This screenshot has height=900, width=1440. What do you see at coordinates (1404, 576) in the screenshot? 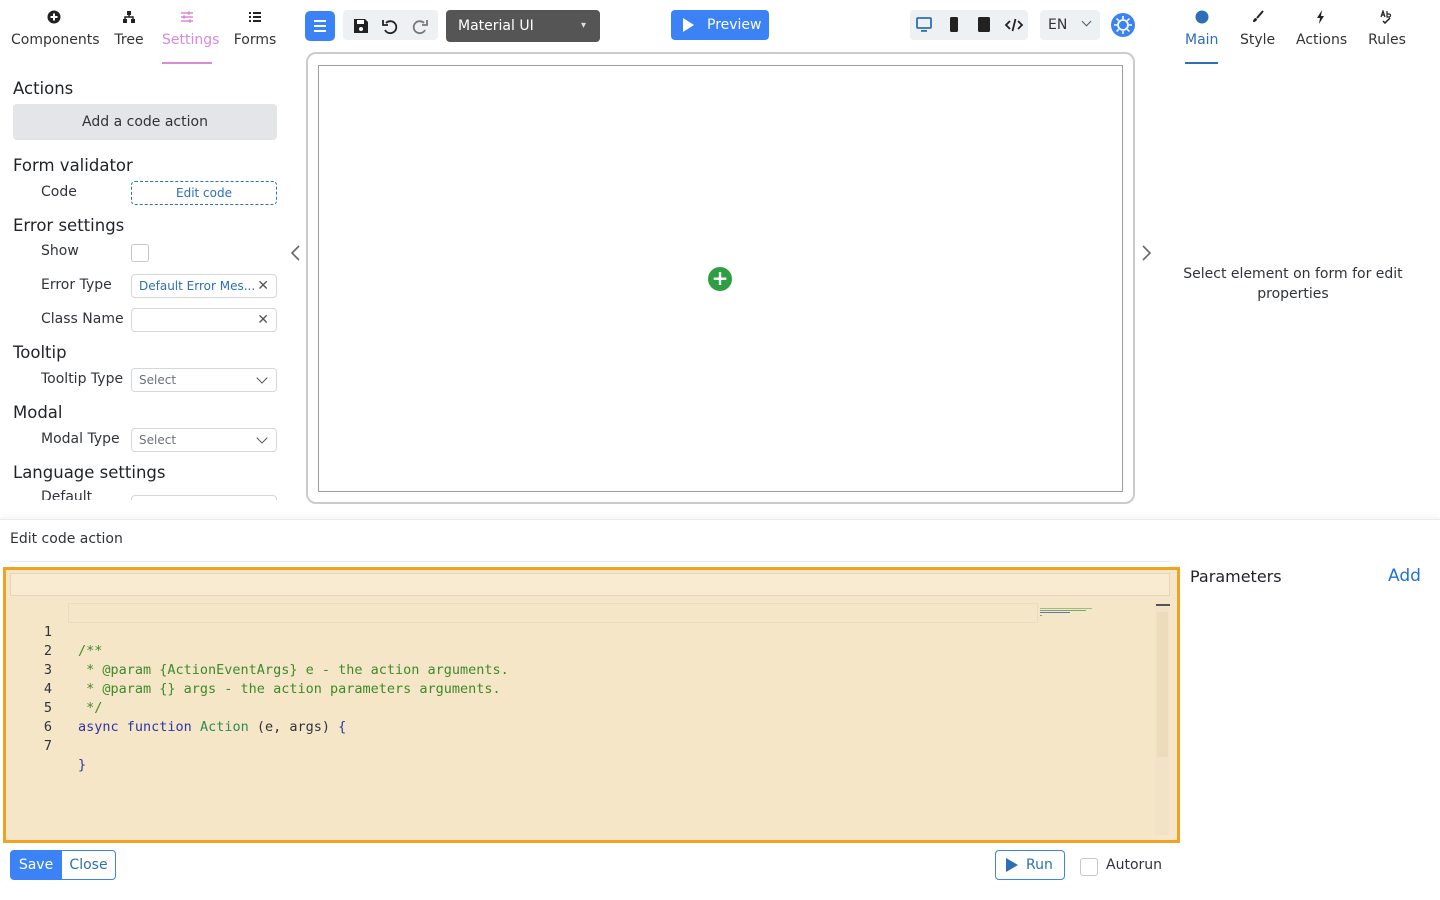
I see `add-parameter-link: Add` at bounding box center [1404, 576].